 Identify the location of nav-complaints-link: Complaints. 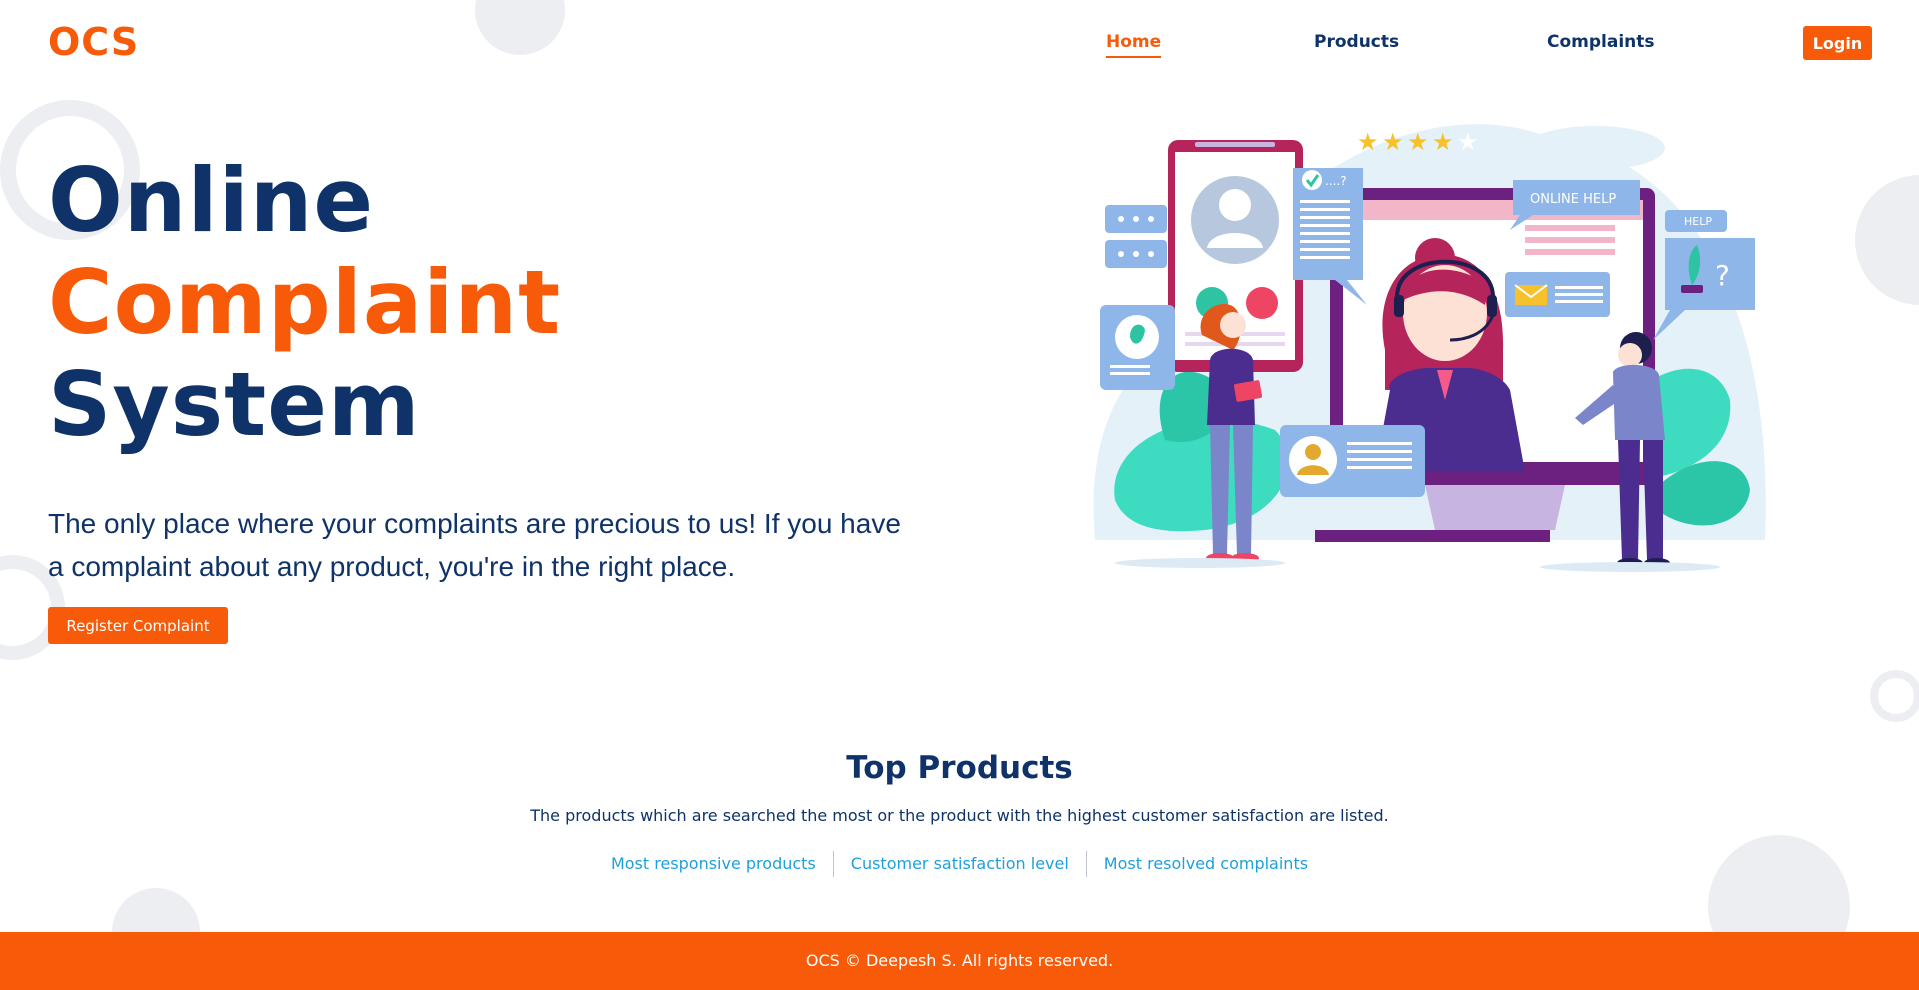
(1601, 42).